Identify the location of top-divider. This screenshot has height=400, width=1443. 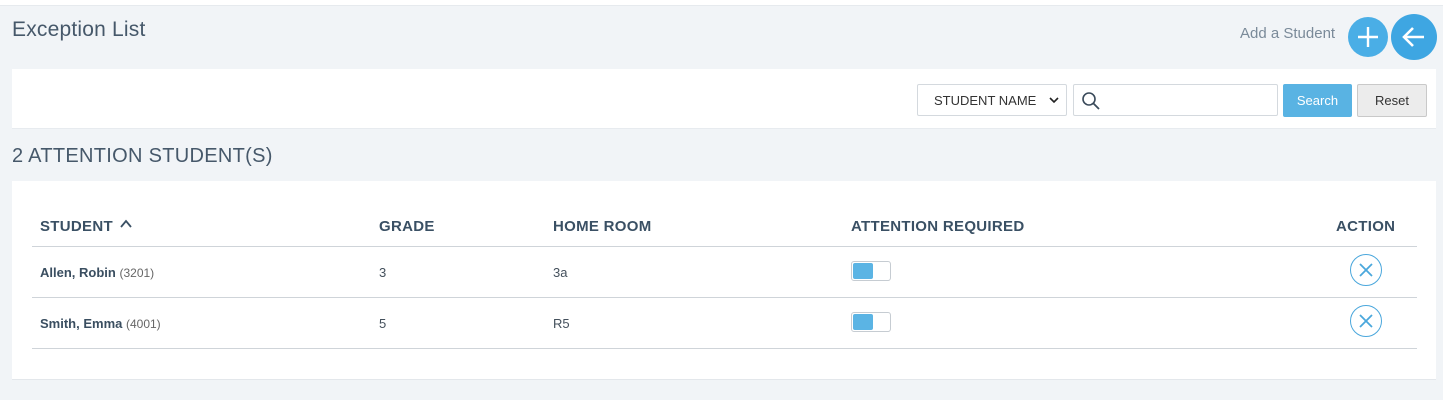
(721, 3).